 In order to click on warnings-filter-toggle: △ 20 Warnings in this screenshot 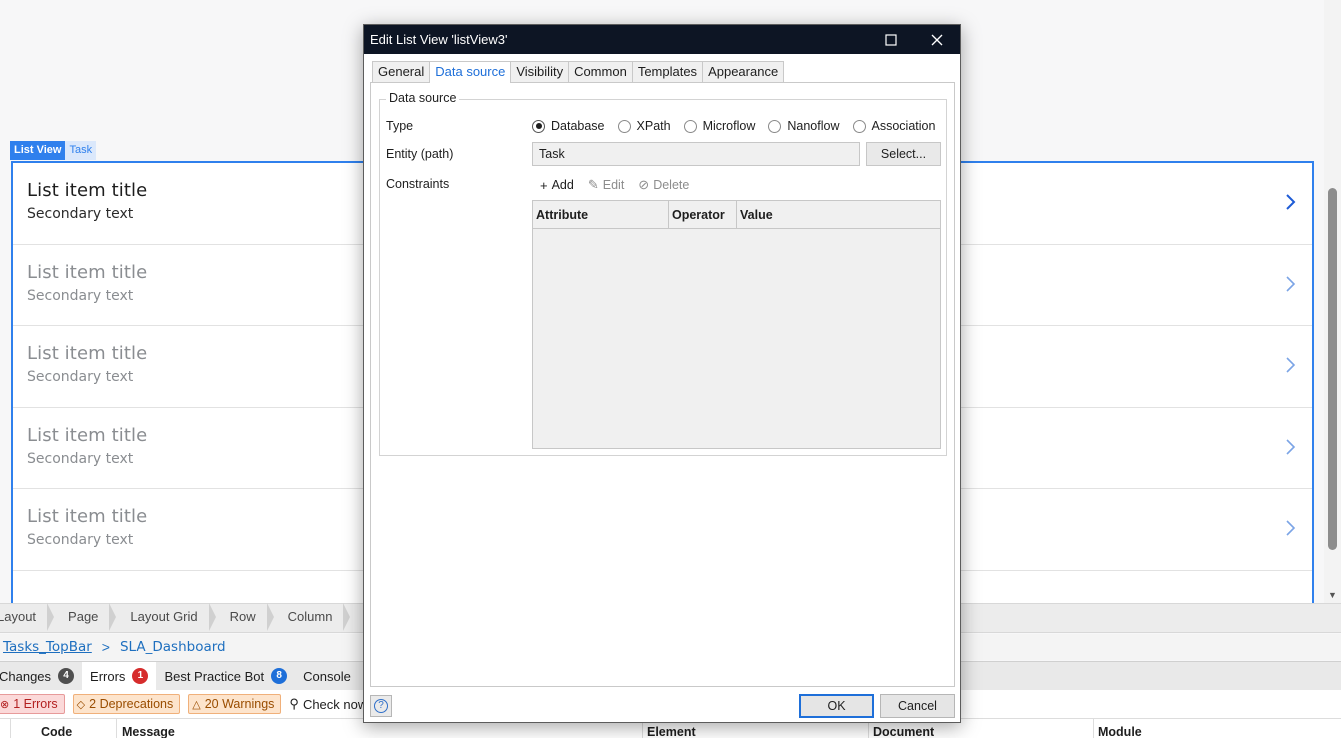, I will do `click(235, 704)`.